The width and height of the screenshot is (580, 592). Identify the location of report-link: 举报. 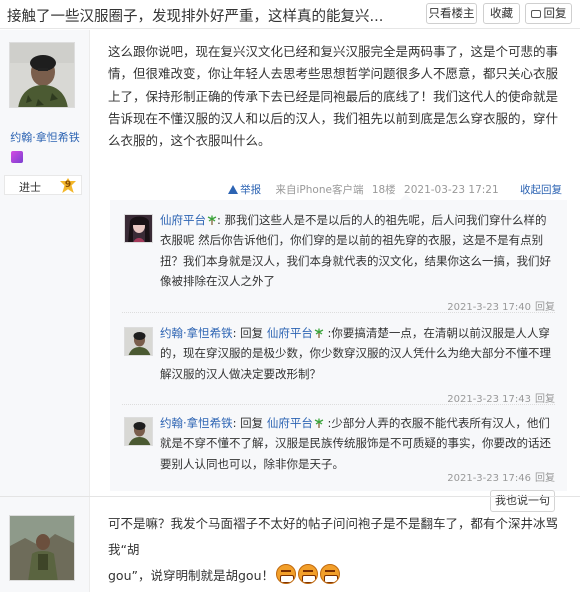
(244, 190).